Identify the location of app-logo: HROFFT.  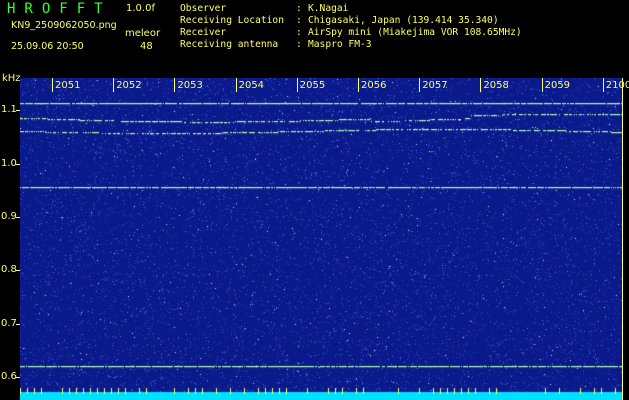
(59, 9).